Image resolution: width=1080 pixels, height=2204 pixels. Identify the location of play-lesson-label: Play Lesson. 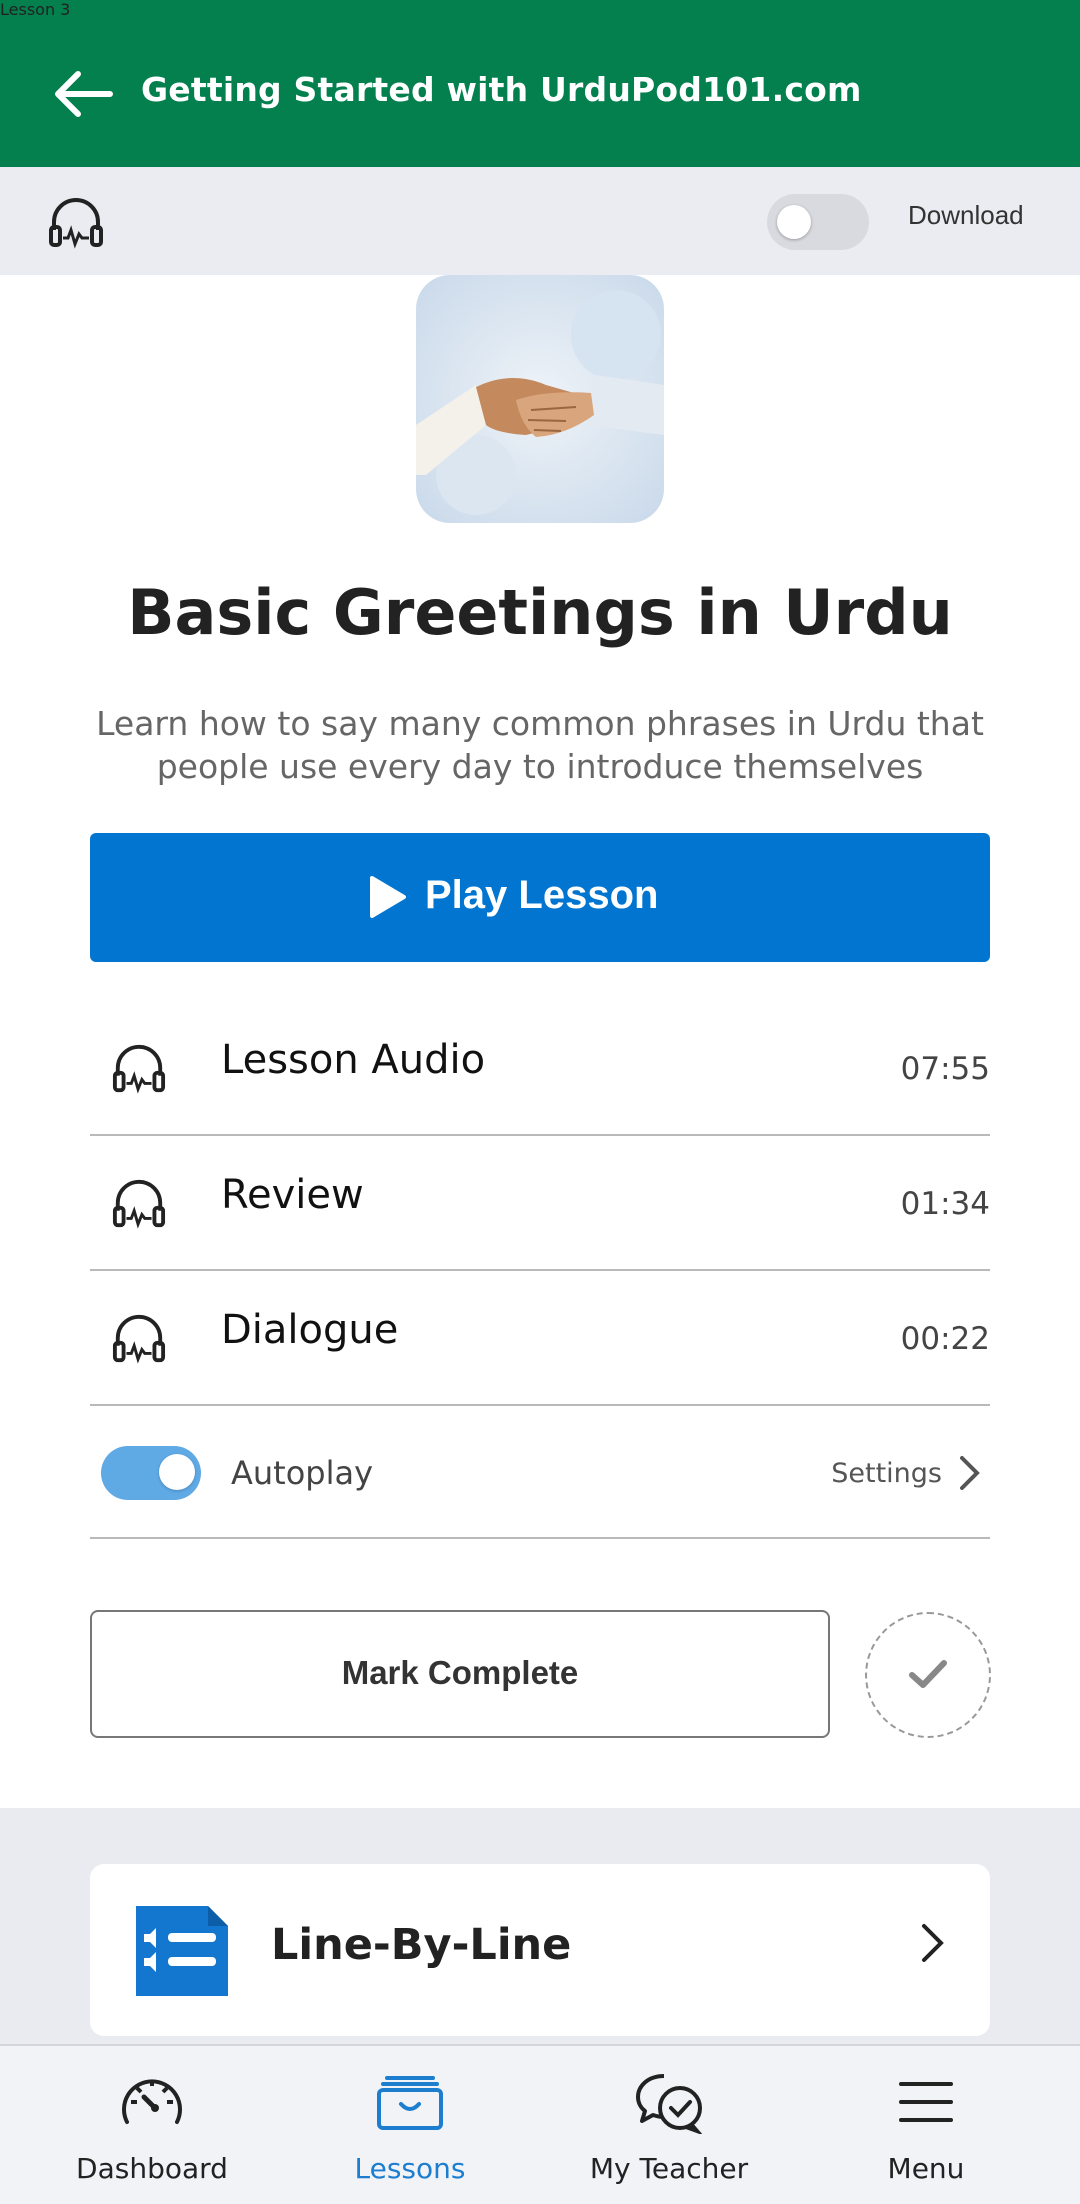
(542, 895).